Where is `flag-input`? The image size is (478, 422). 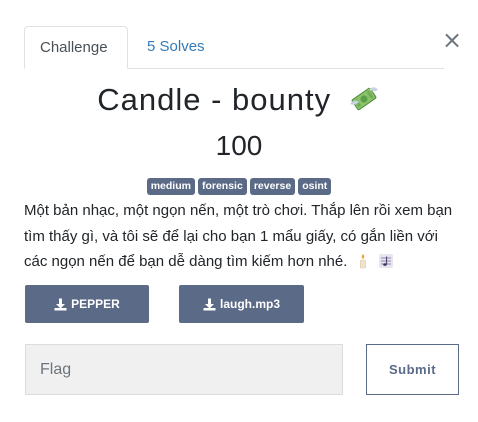
flag-input is located at coordinates (184, 369).